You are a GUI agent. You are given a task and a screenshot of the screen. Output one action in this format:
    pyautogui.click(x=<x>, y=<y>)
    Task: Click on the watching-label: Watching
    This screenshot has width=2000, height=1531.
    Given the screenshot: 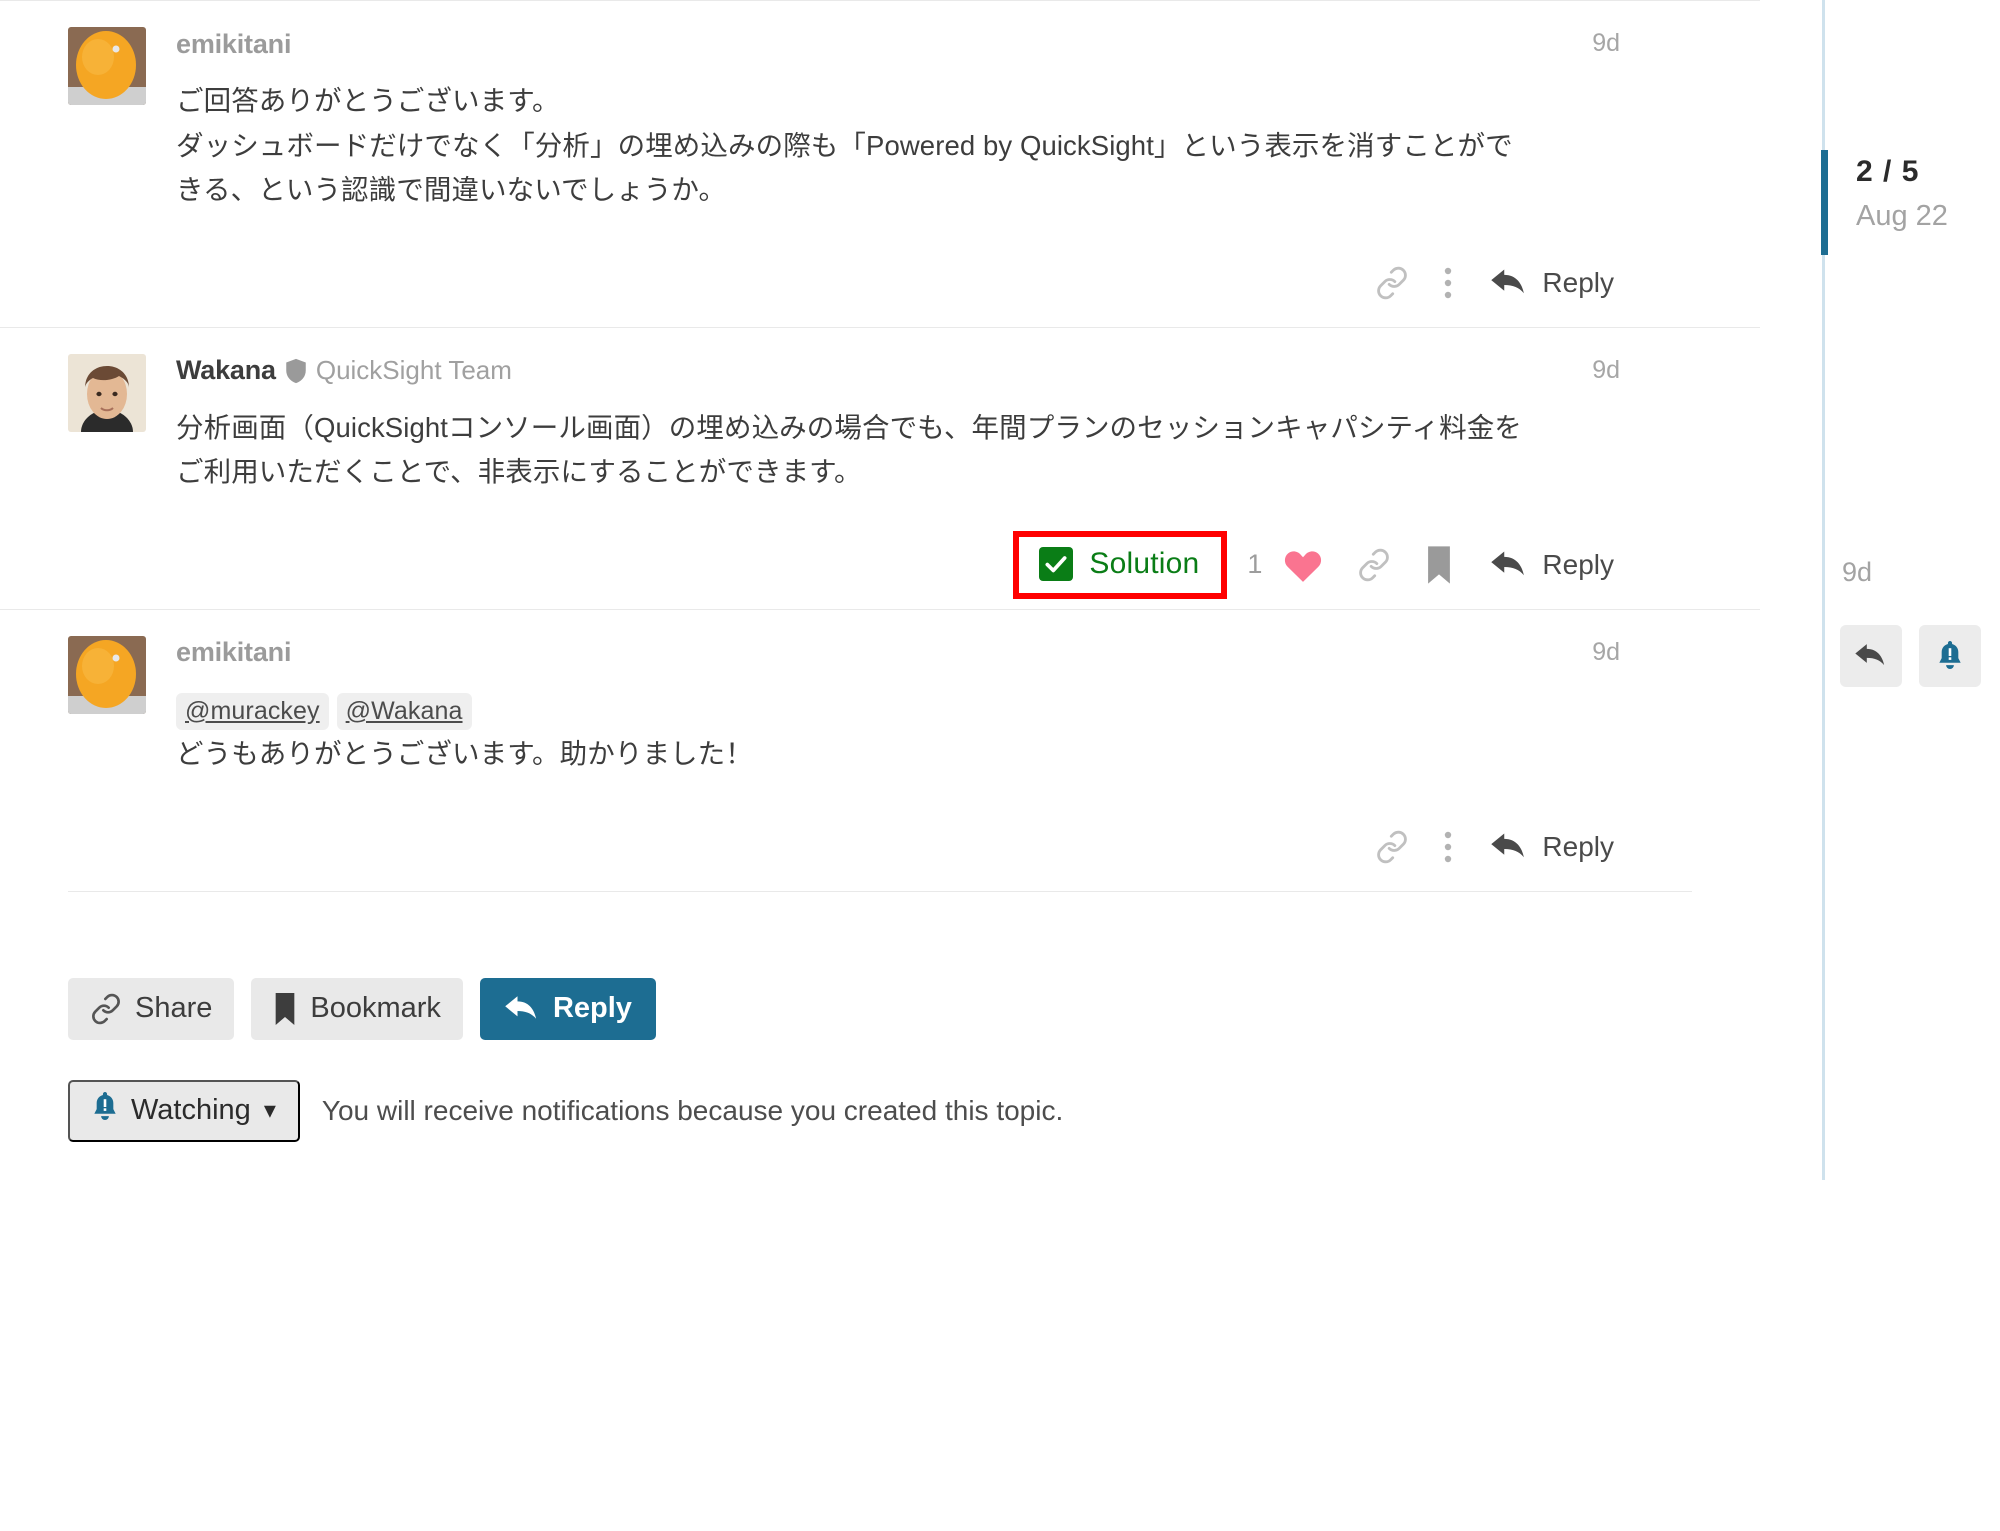 What is the action you would take?
    pyautogui.click(x=191, y=1110)
    